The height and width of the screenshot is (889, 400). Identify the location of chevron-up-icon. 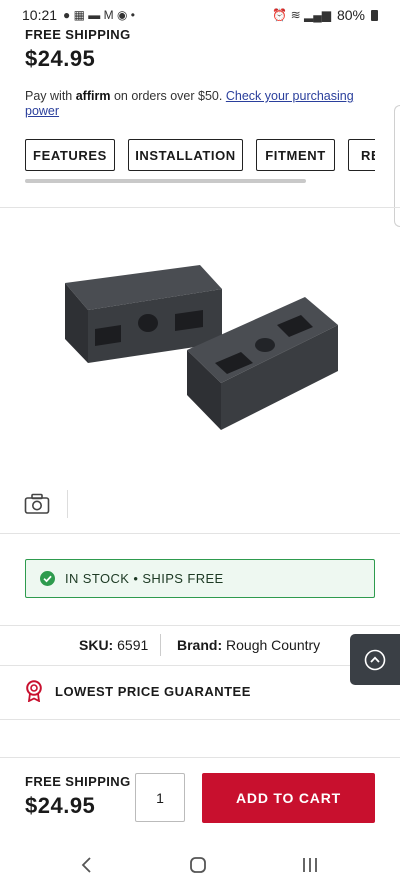
(375, 659).